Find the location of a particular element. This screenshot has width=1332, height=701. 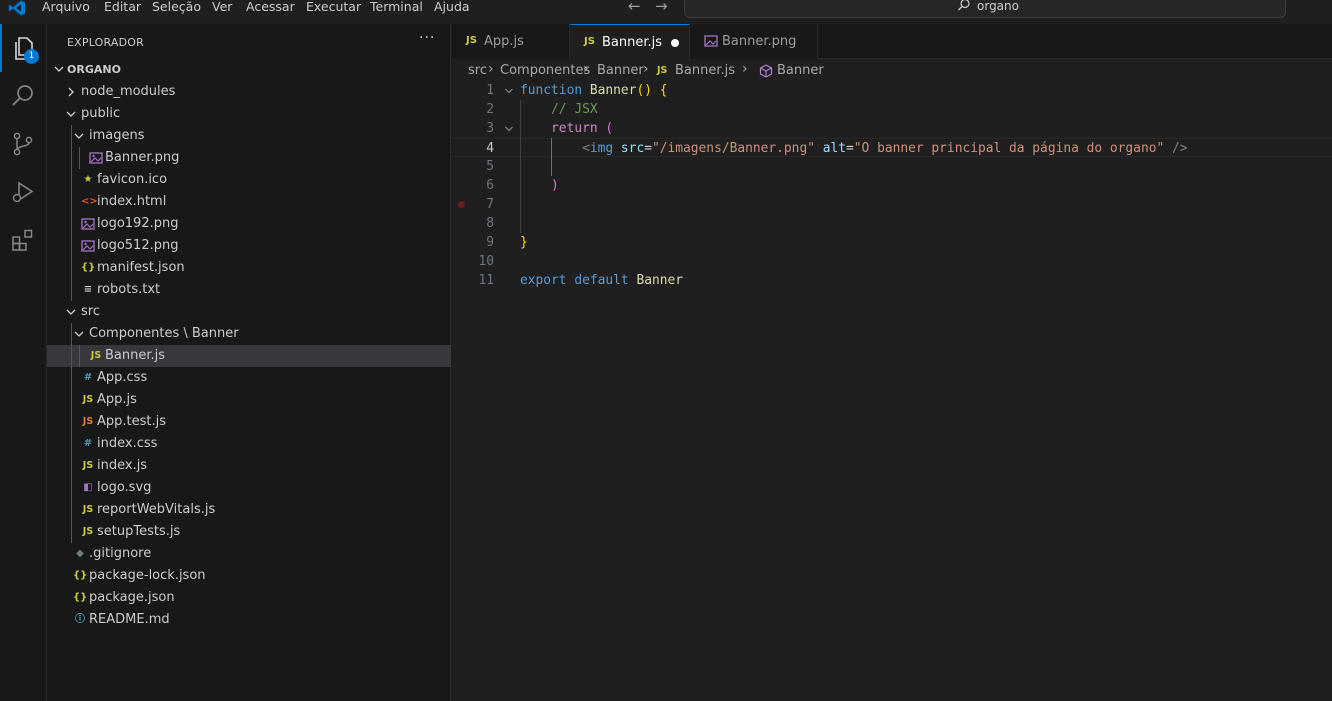

tree-item-componentes-banner: Componentes \ Banner is located at coordinates (249, 334).